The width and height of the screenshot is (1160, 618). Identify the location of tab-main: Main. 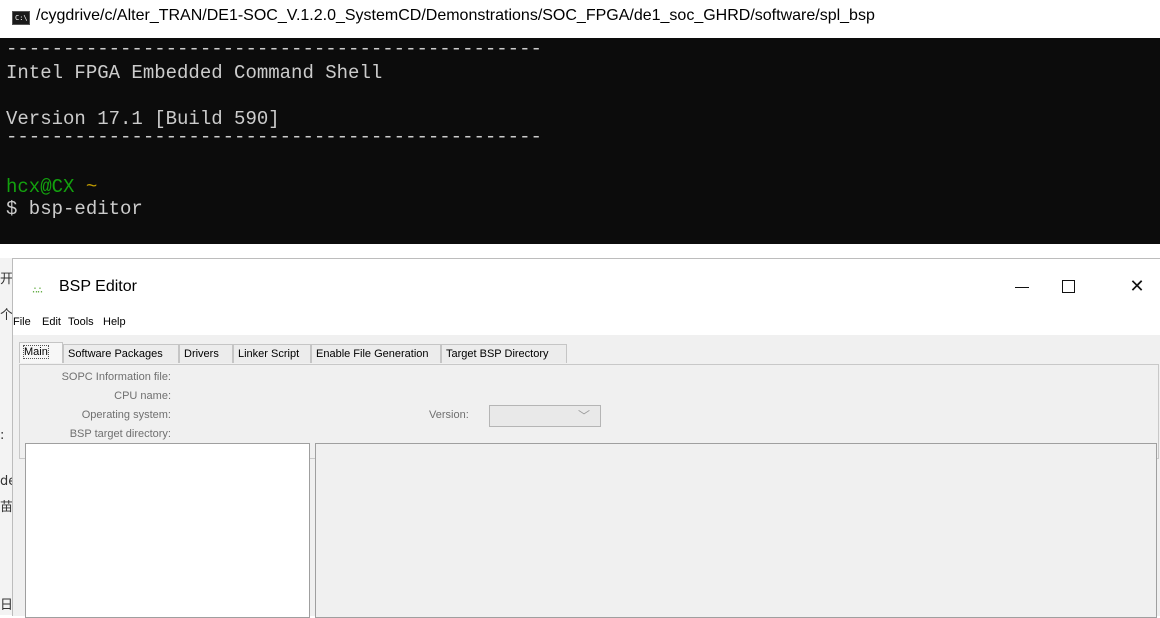
(41, 352).